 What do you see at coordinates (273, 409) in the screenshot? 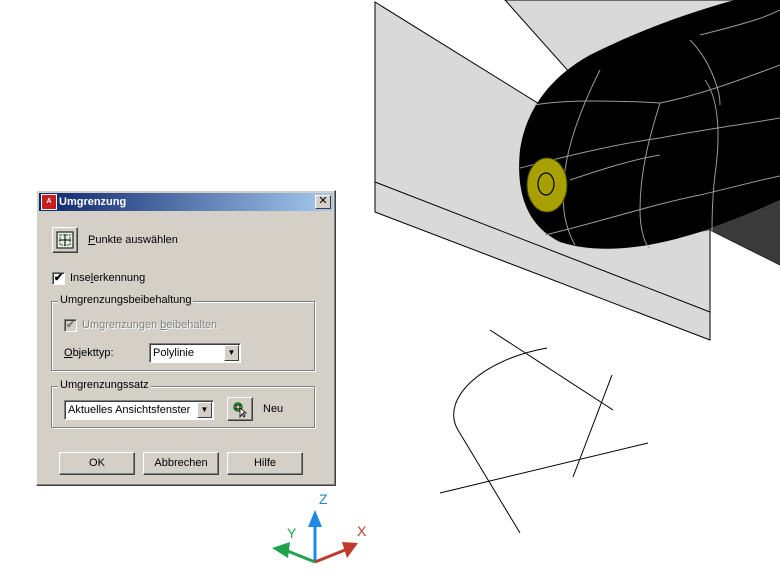
I see `new-label: Neu` at bounding box center [273, 409].